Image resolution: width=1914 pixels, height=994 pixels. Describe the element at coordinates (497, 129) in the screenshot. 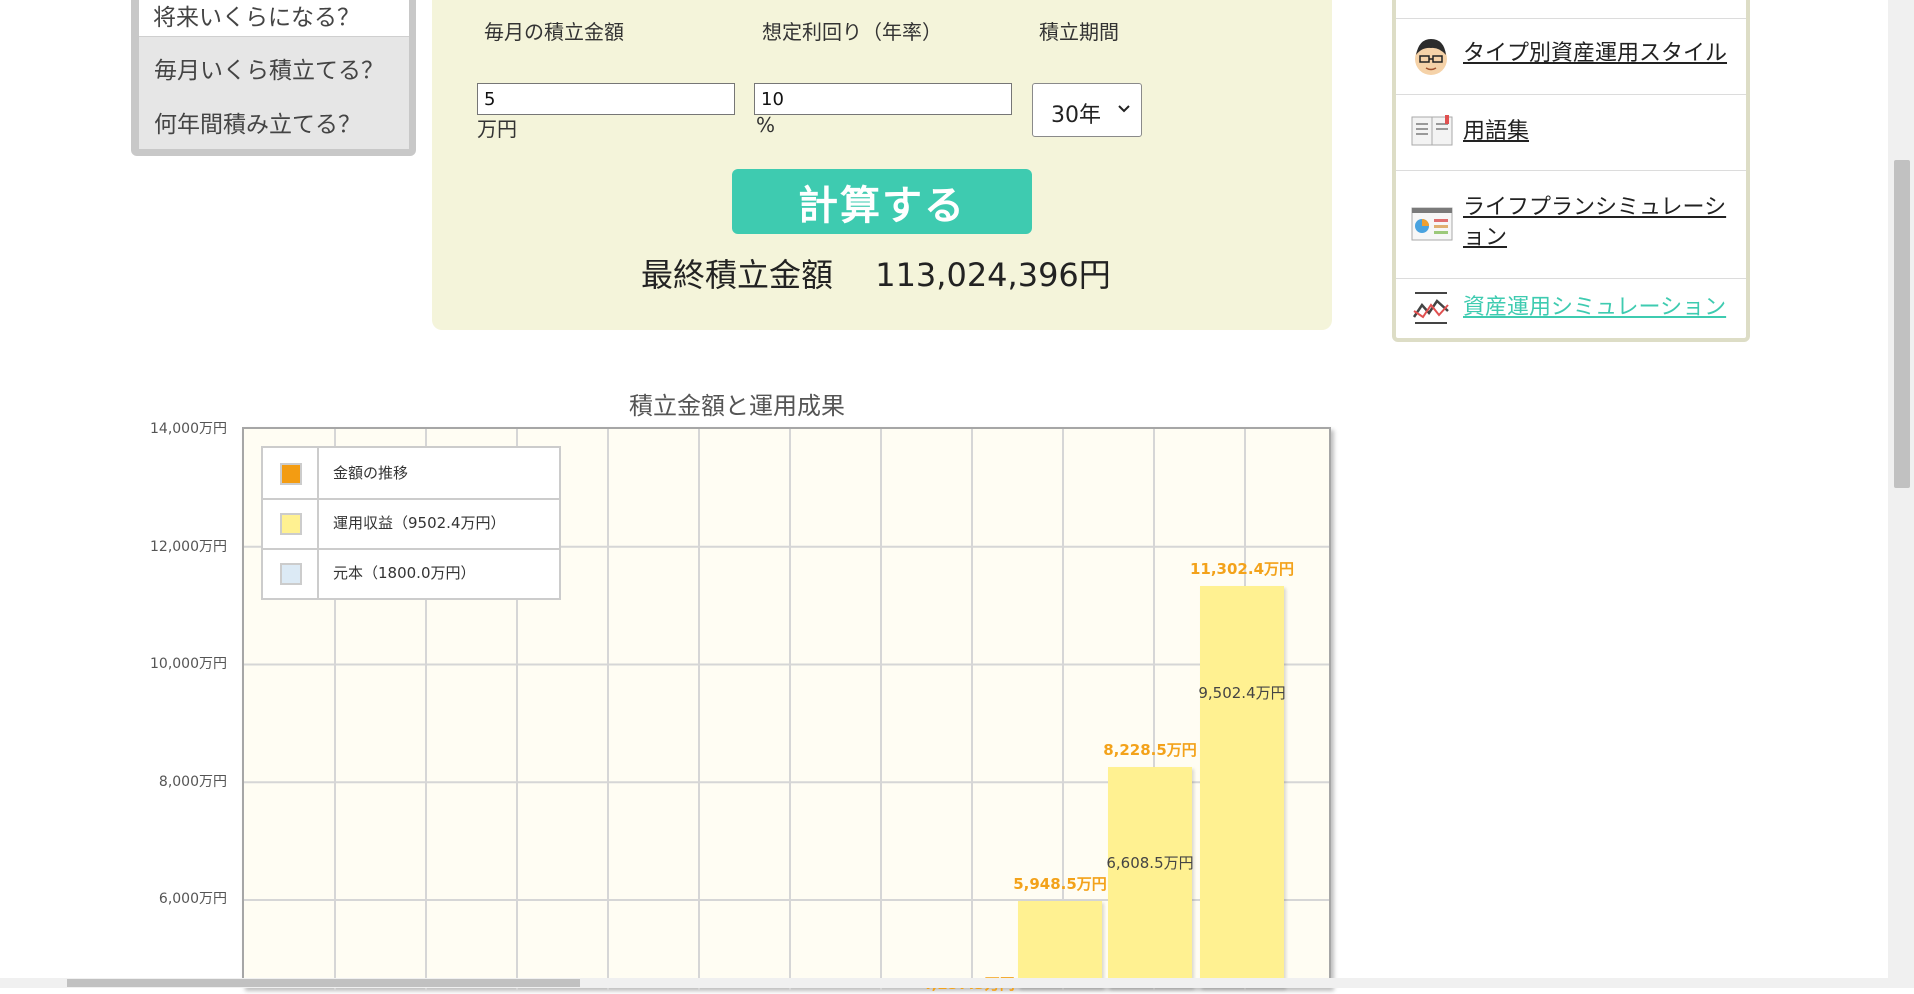

I see `monthly-amount-unit: 万円` at that location.